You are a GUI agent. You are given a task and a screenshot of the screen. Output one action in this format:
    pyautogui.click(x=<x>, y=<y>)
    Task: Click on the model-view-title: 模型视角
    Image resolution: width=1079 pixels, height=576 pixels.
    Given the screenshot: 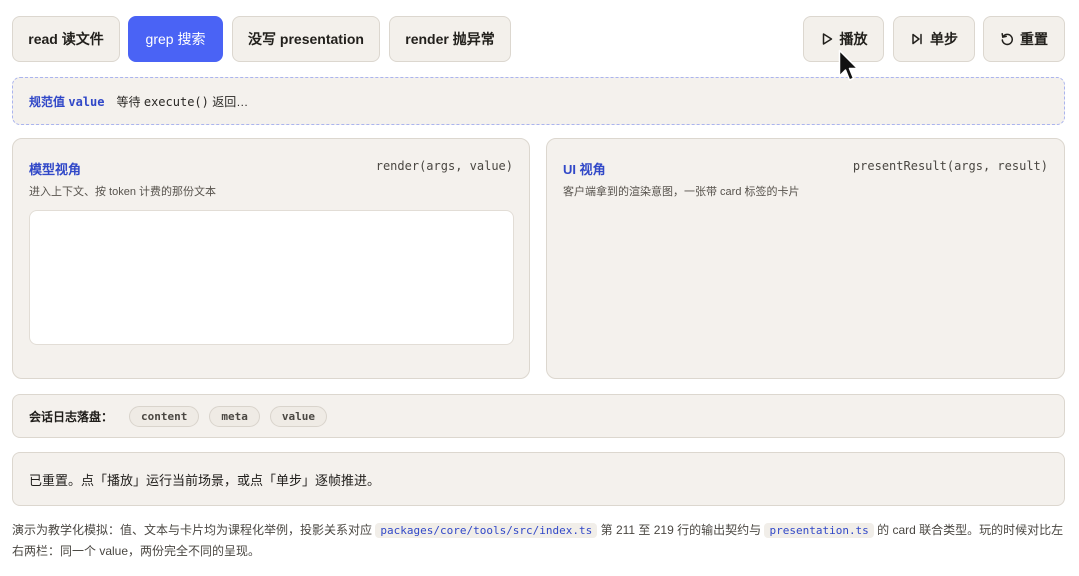 What is the action you would take?
    pyautogui.click(x=55, y=169)
    